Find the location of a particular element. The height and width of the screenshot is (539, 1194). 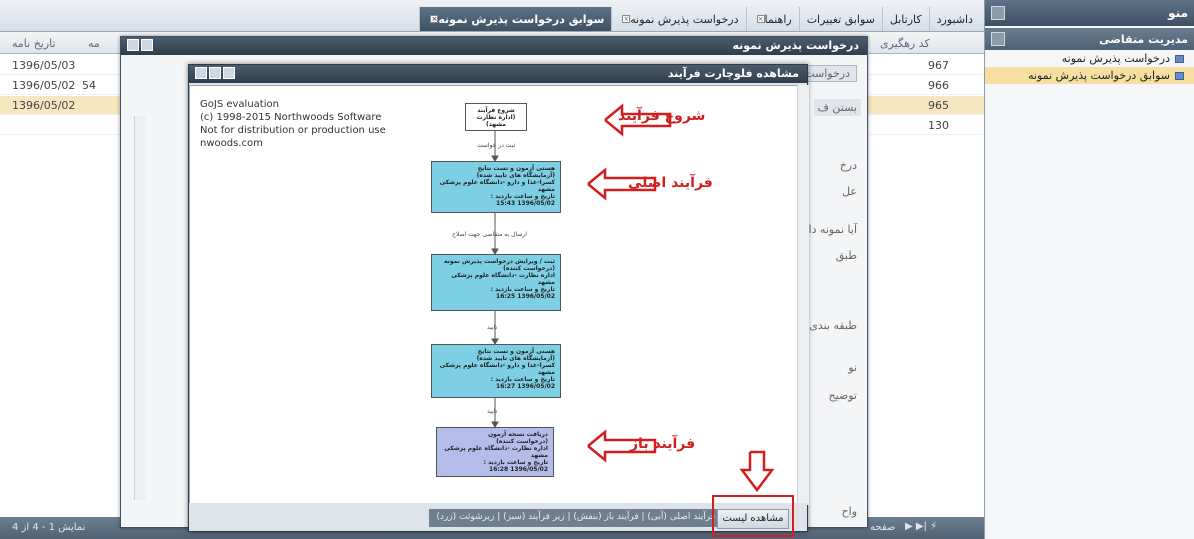

dialog-title: درخواست پذیرش نمونه is located at coordinates (795, 45).